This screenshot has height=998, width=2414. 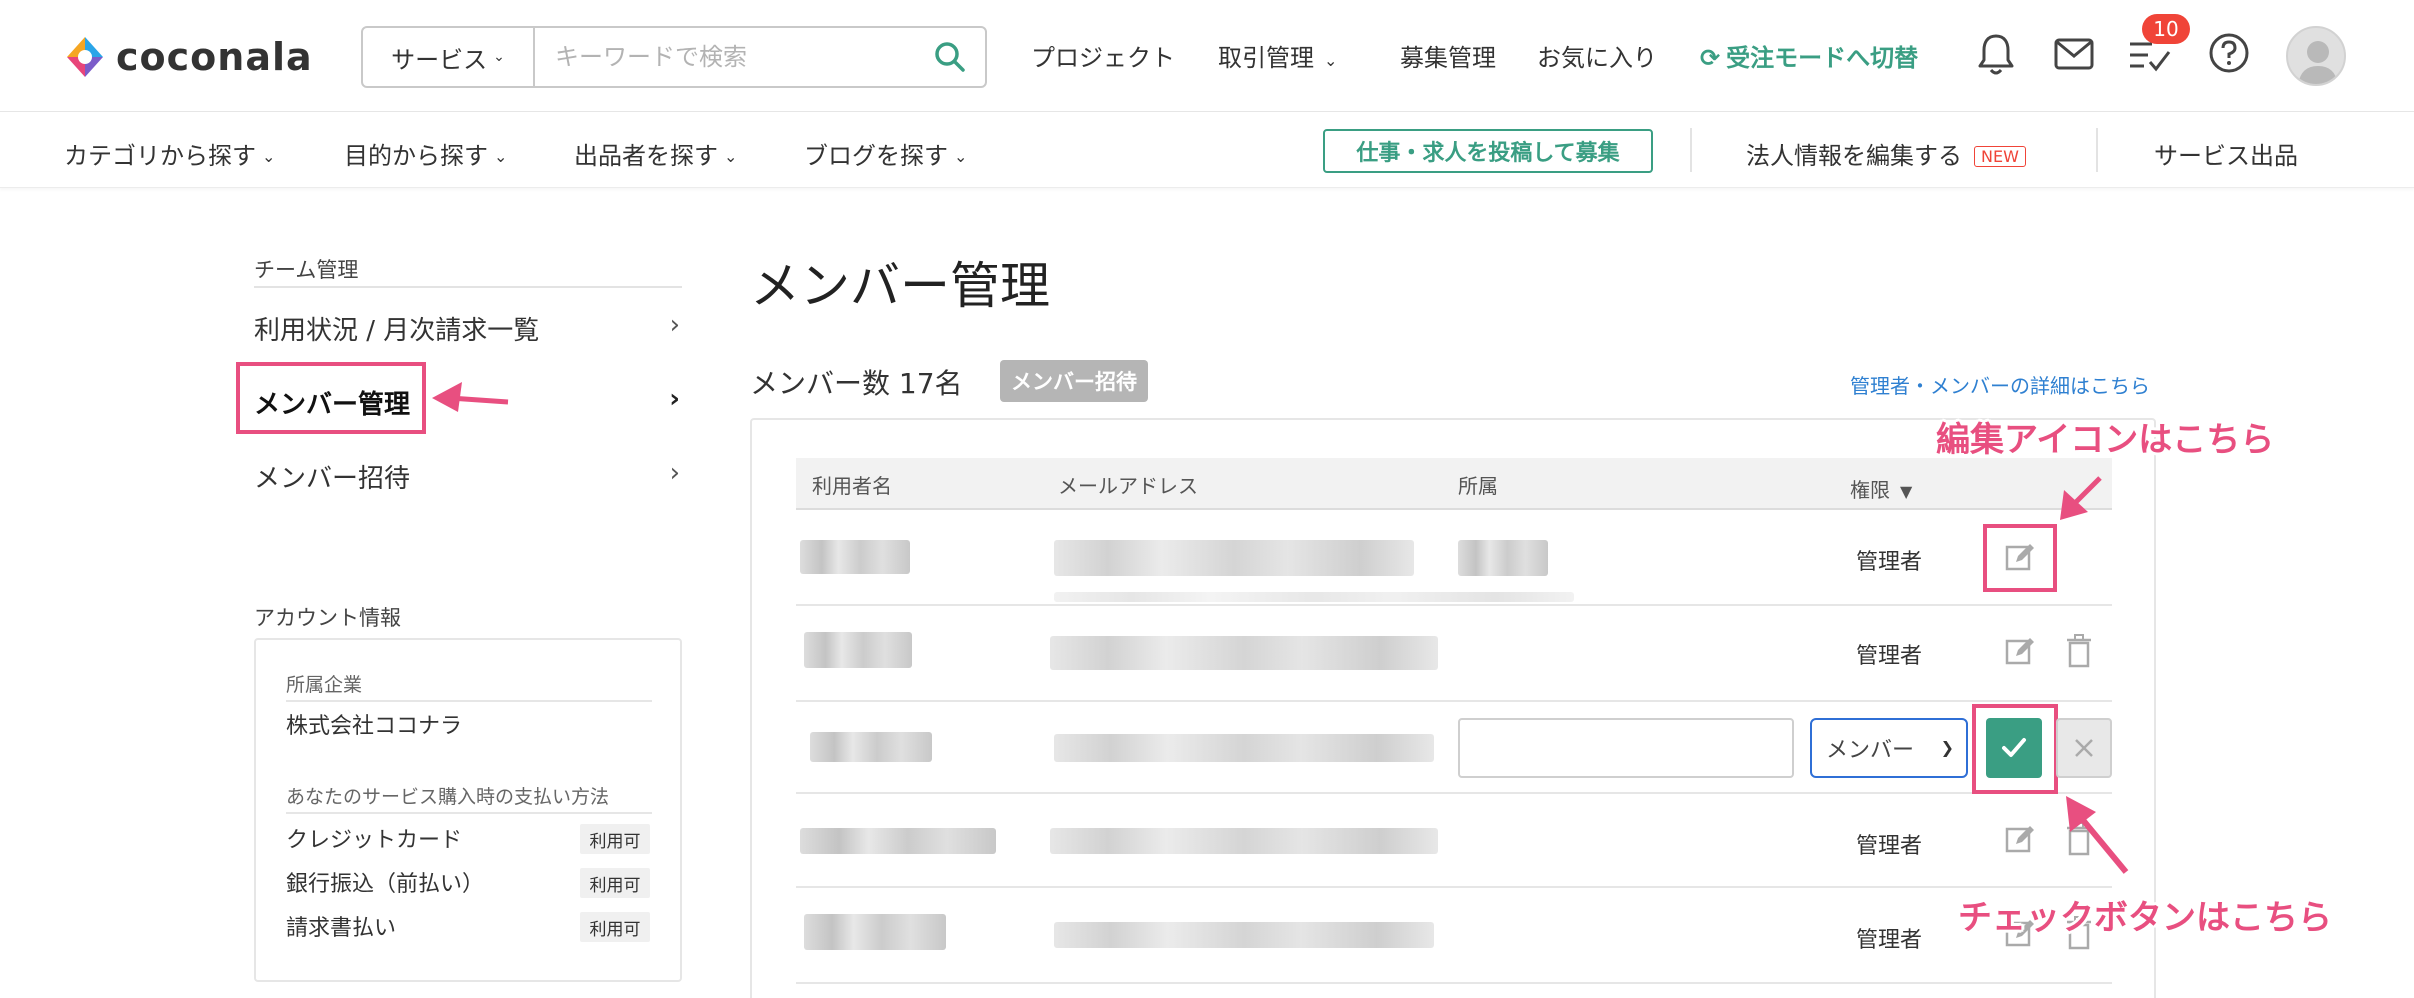 What do you see at coordinates (2000, 156) in the screenshot?
I see `new-badge: NEW` at bounding box center [2000, 156].